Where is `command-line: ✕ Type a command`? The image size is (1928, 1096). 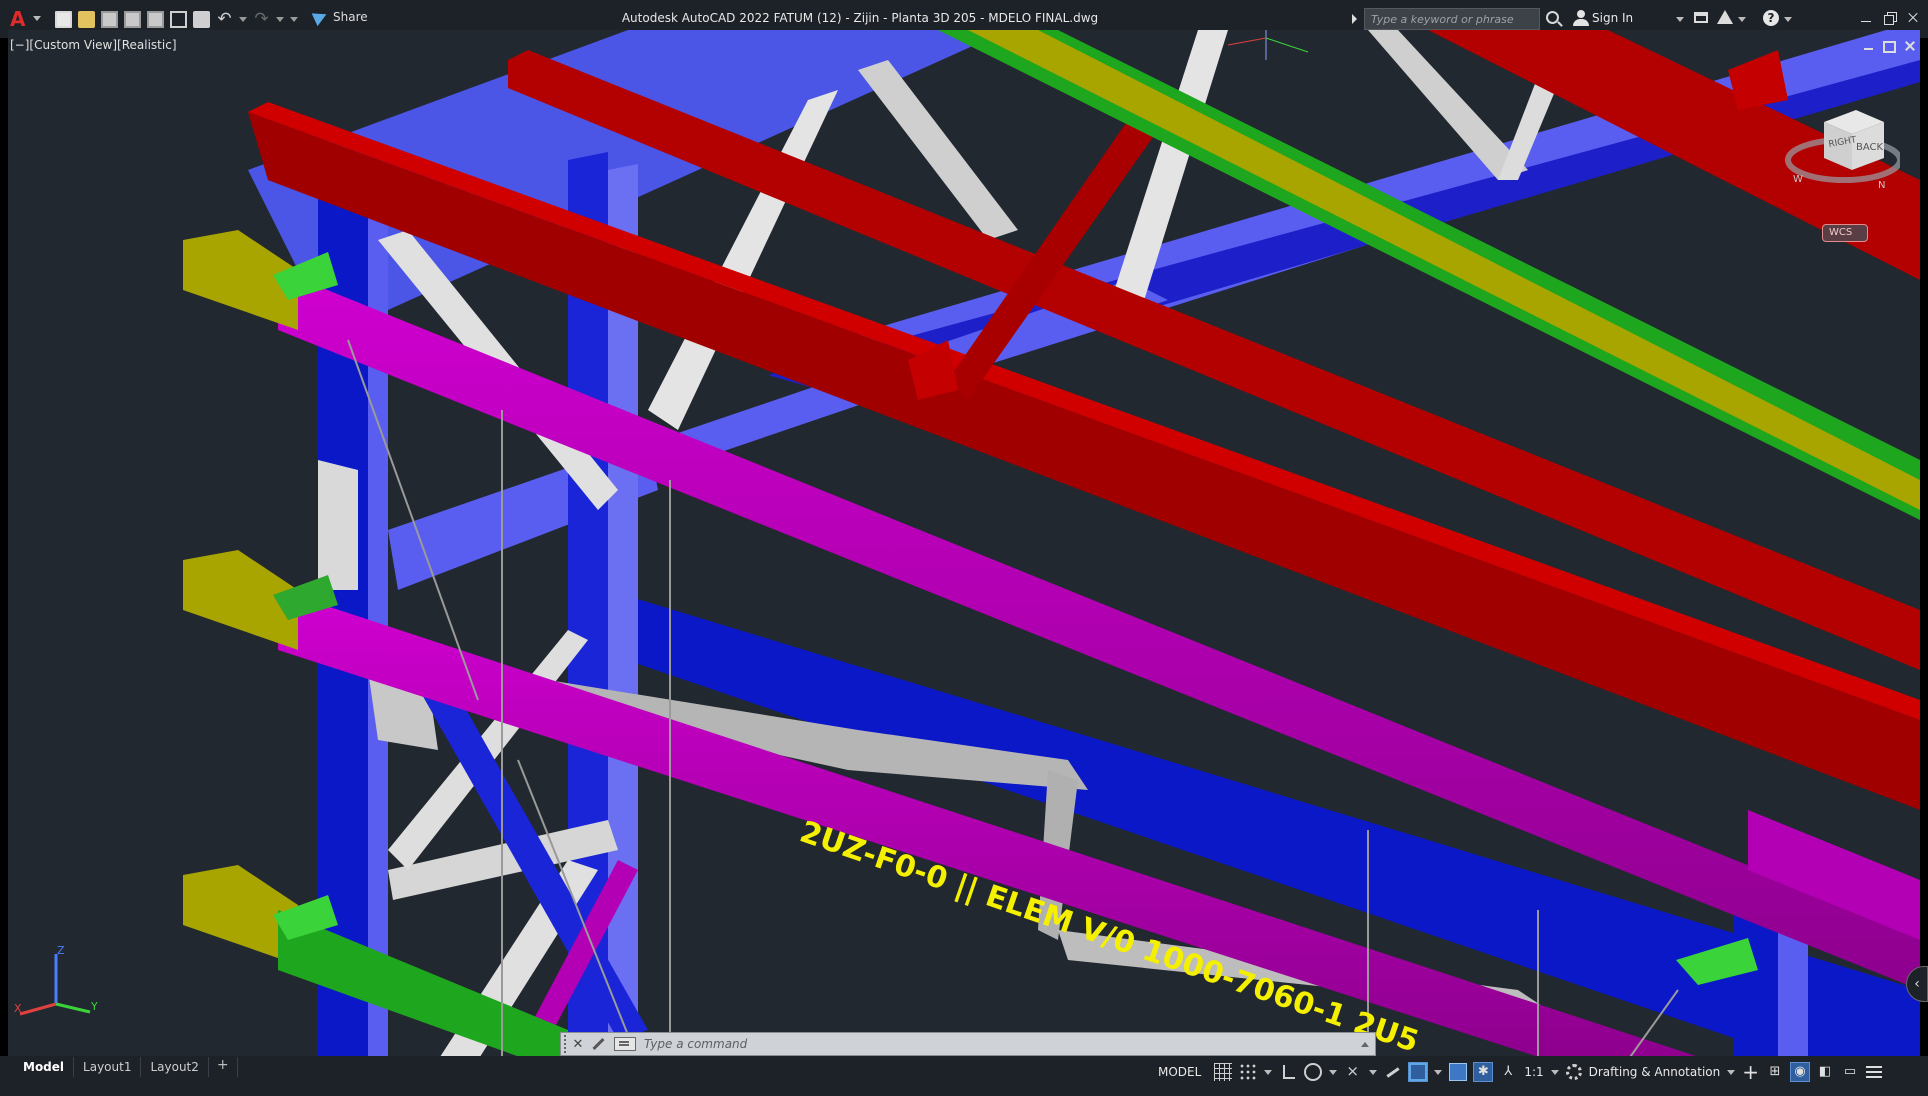 command-line: ✕ Type a command is located at coordinates (968, 1044).